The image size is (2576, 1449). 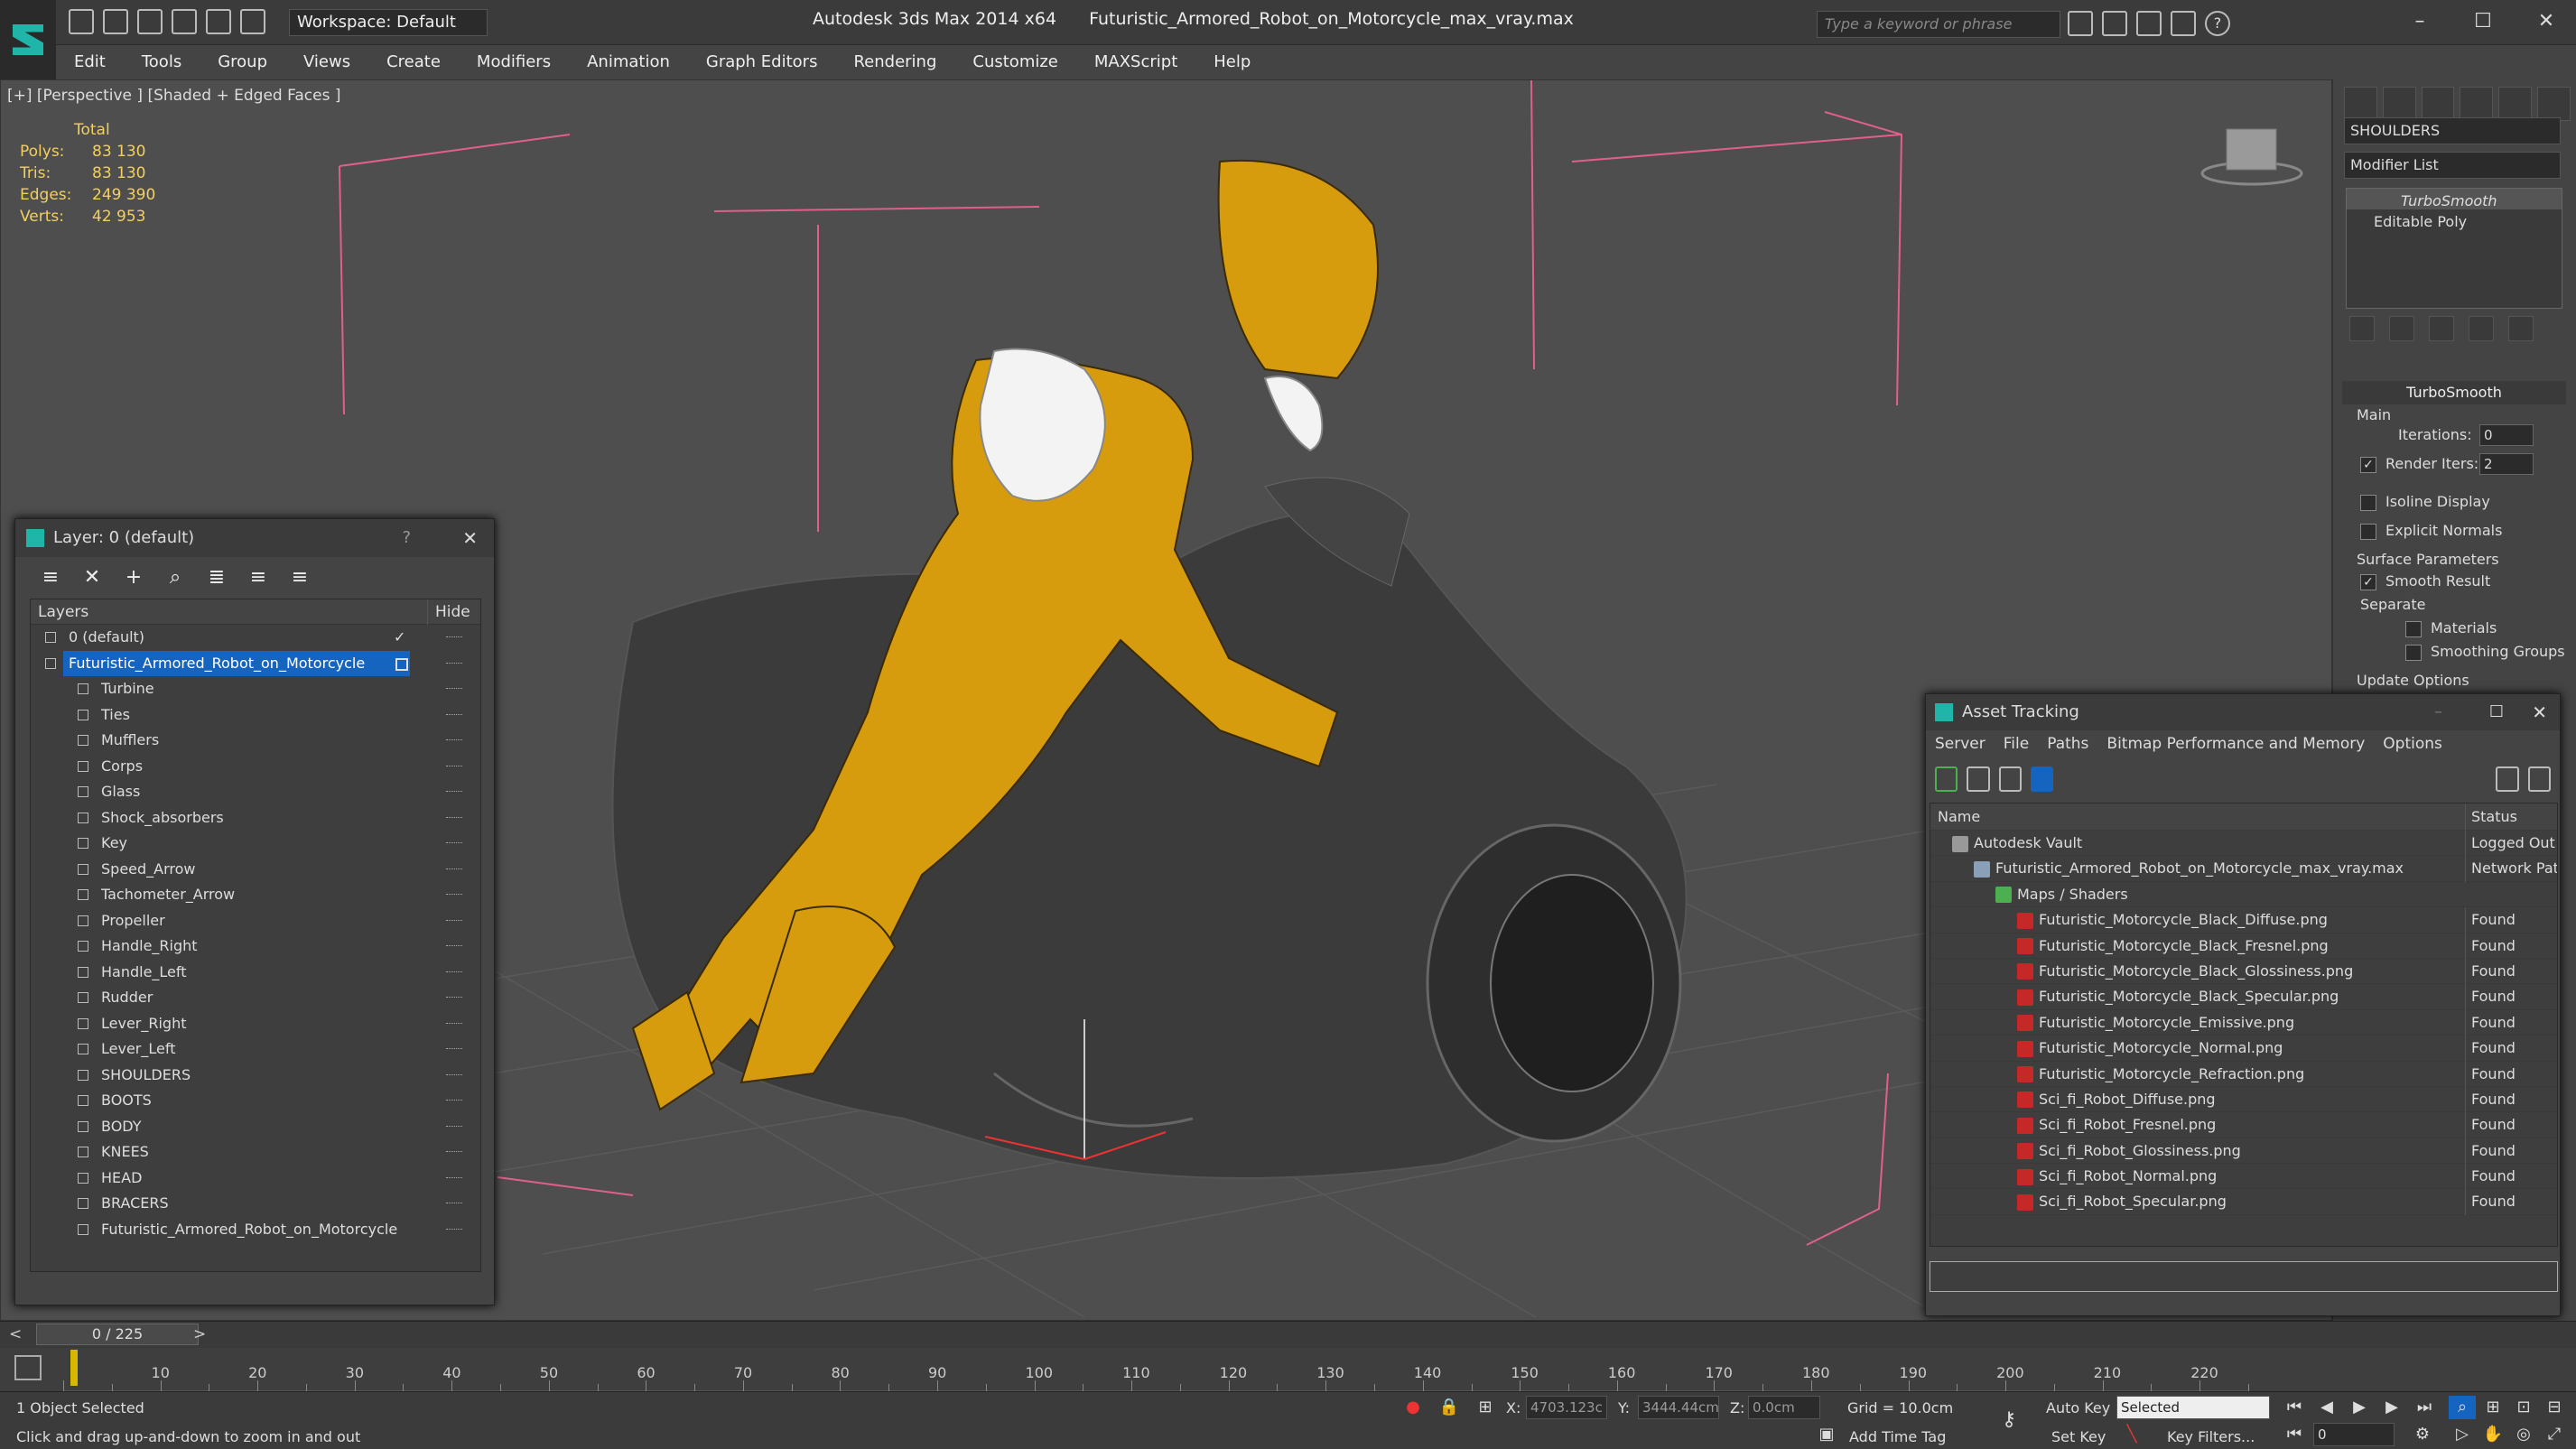 What do you see at coordinates (175, 577) in the screenshot?
I see `select-objects-icon: ⌕` at bounding box center [175, 577].